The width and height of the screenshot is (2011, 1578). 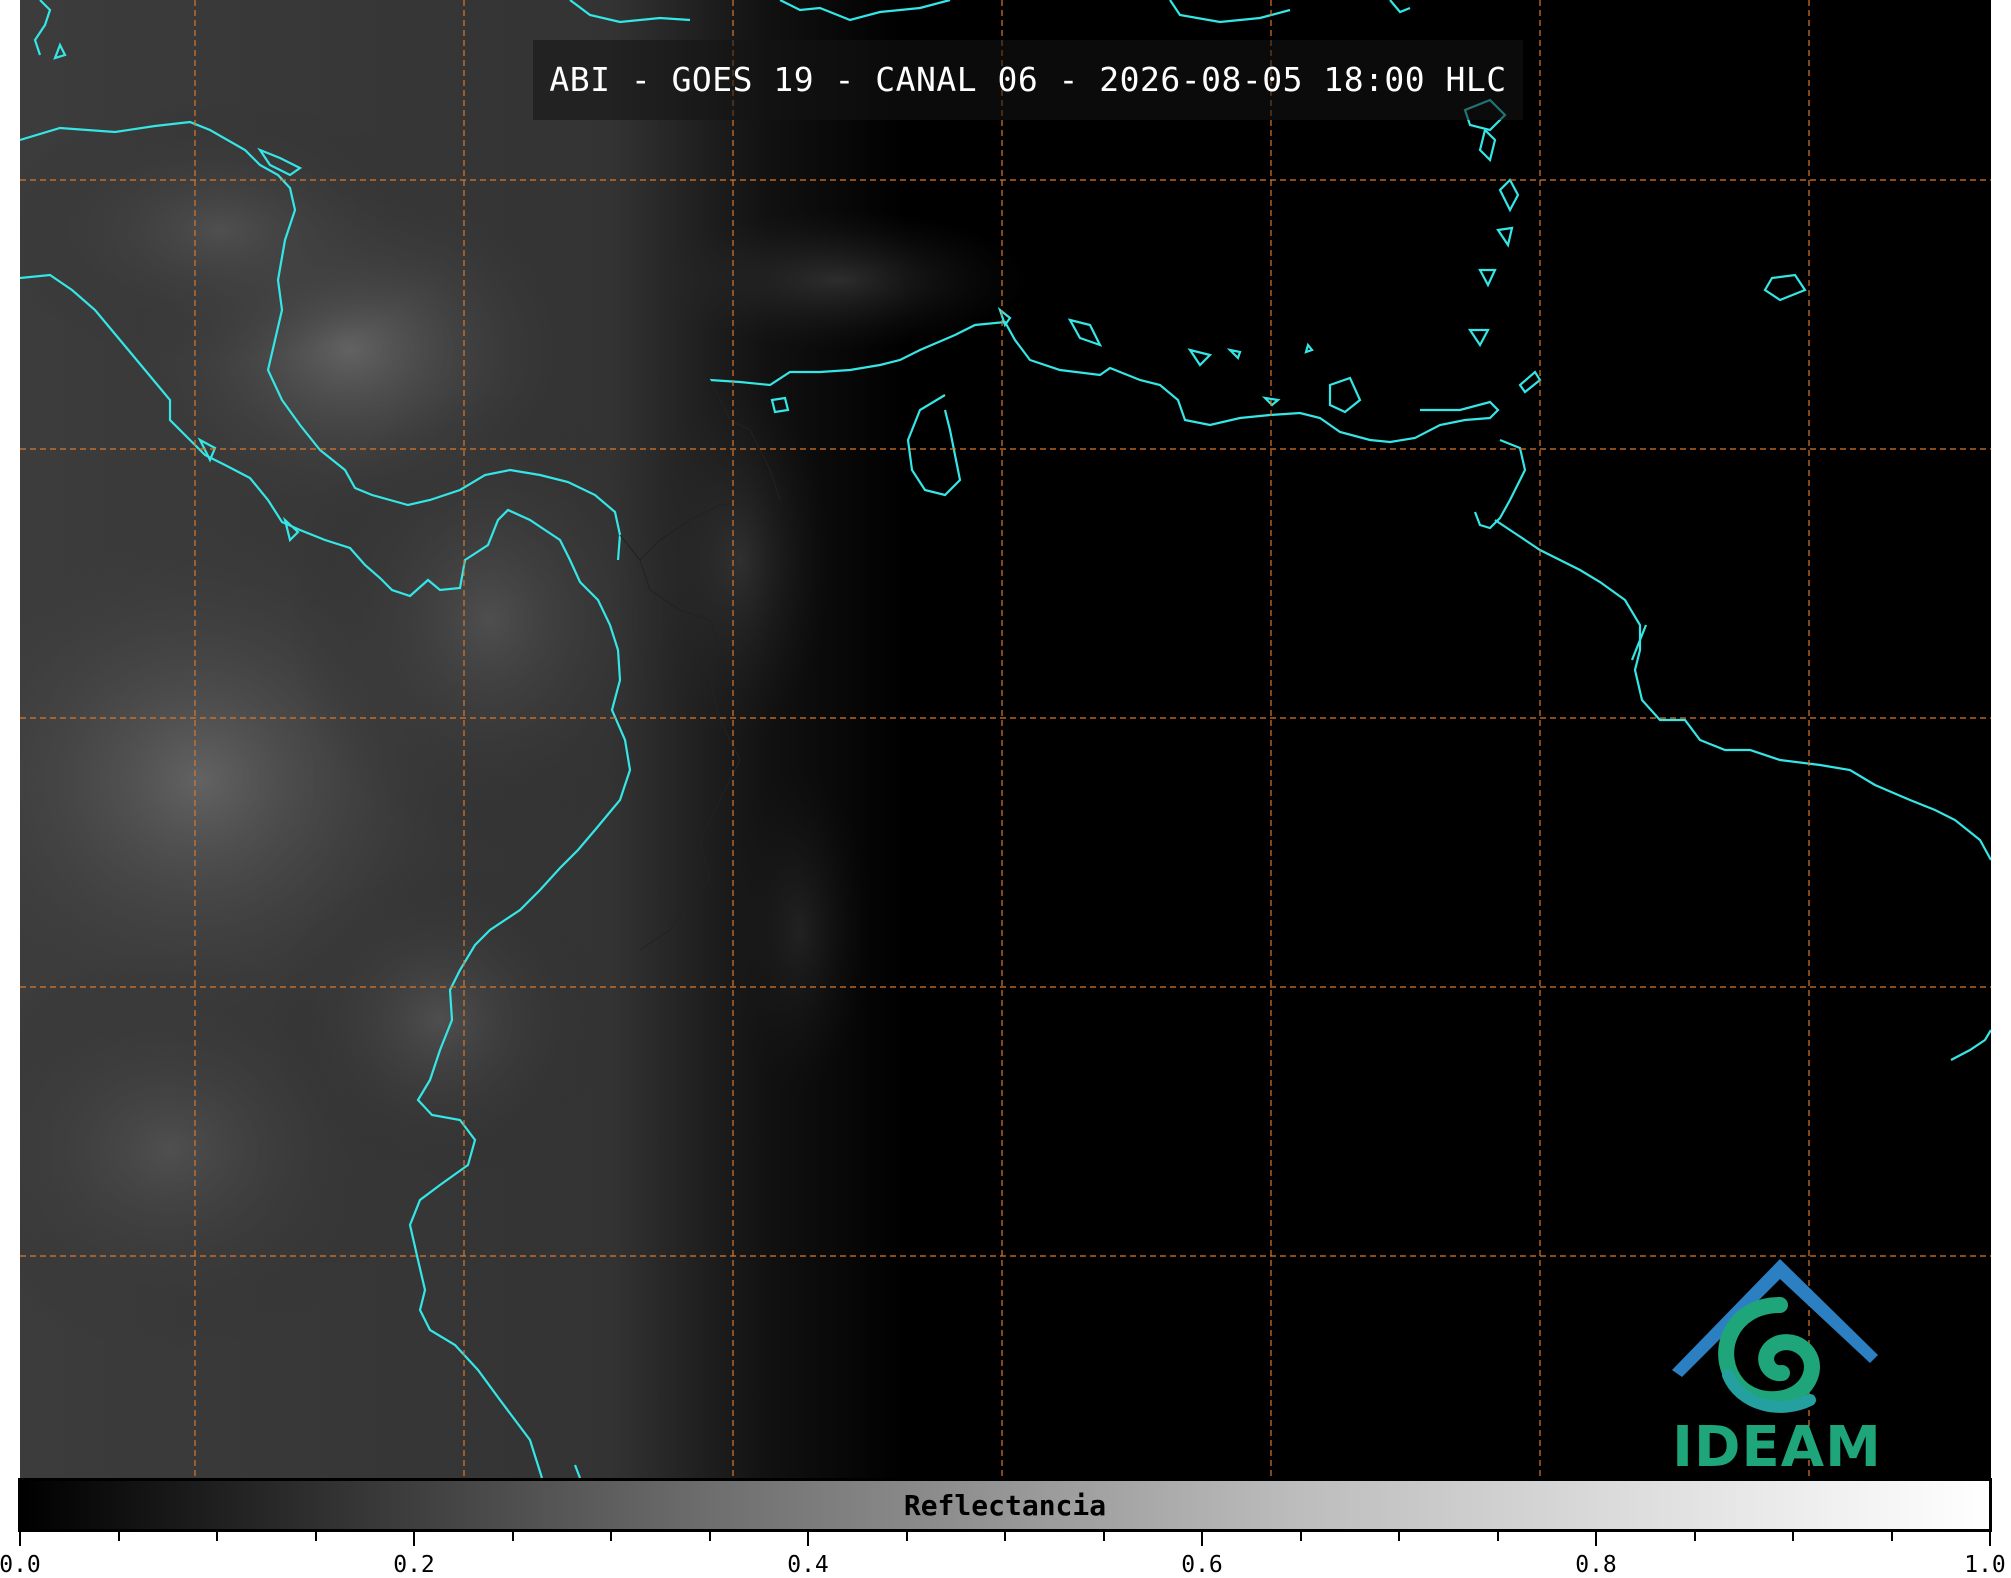 I want to click on logo-text: IDEAM, so click(x=1777, y=1447).